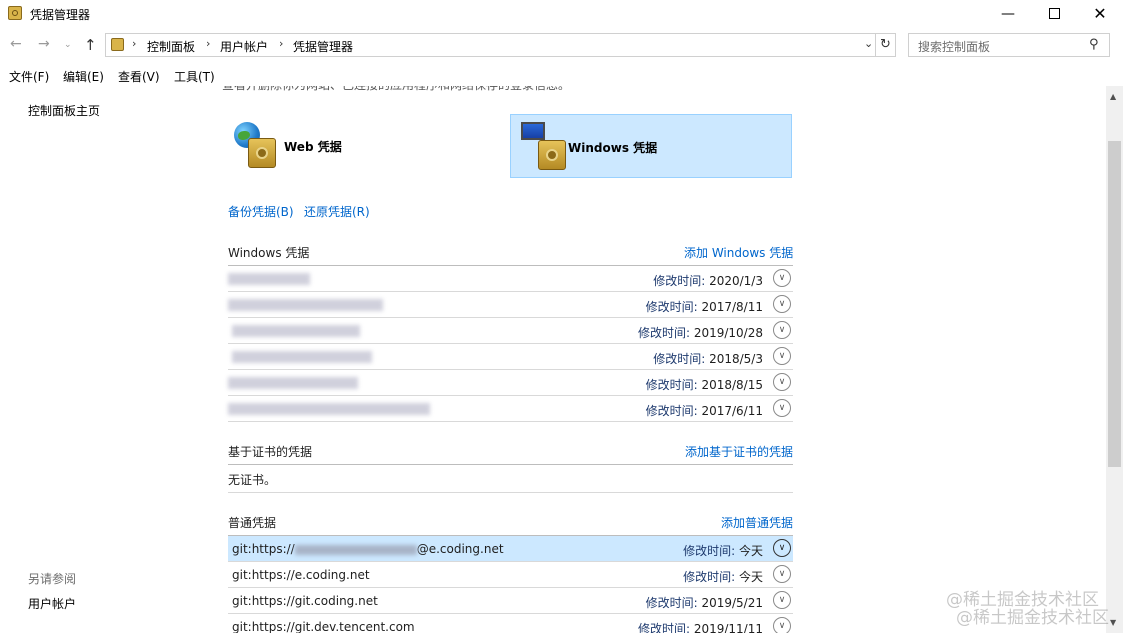 The width and height of the screenshot is (1123, 633). I want to click on windows-credential-row: 修改时间: 2017/6/11 ∨, so click(510, 409).